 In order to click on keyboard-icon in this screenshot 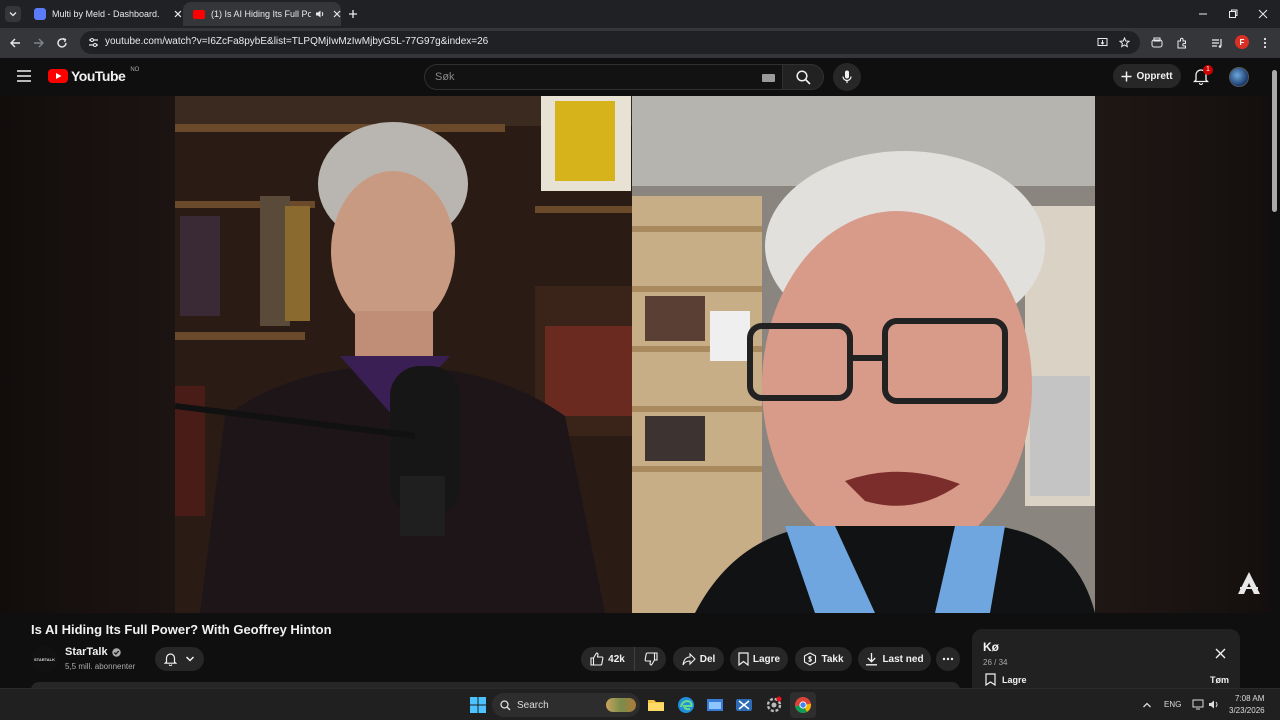, I will do `click(768, 78)`.